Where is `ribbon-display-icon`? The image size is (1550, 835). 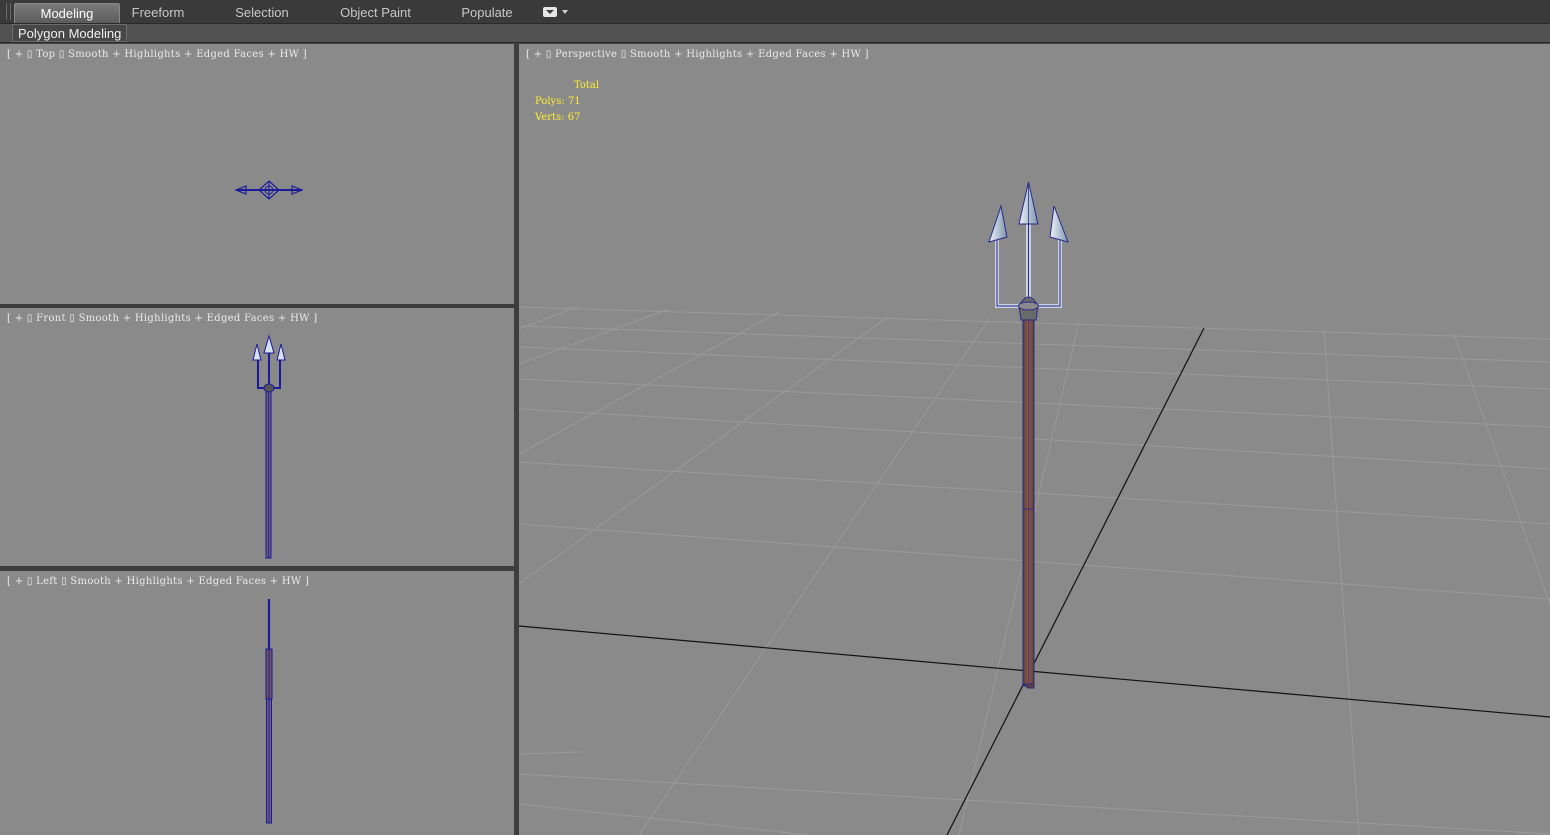
ribbon-display-icon is located at coordinates (550, 12).